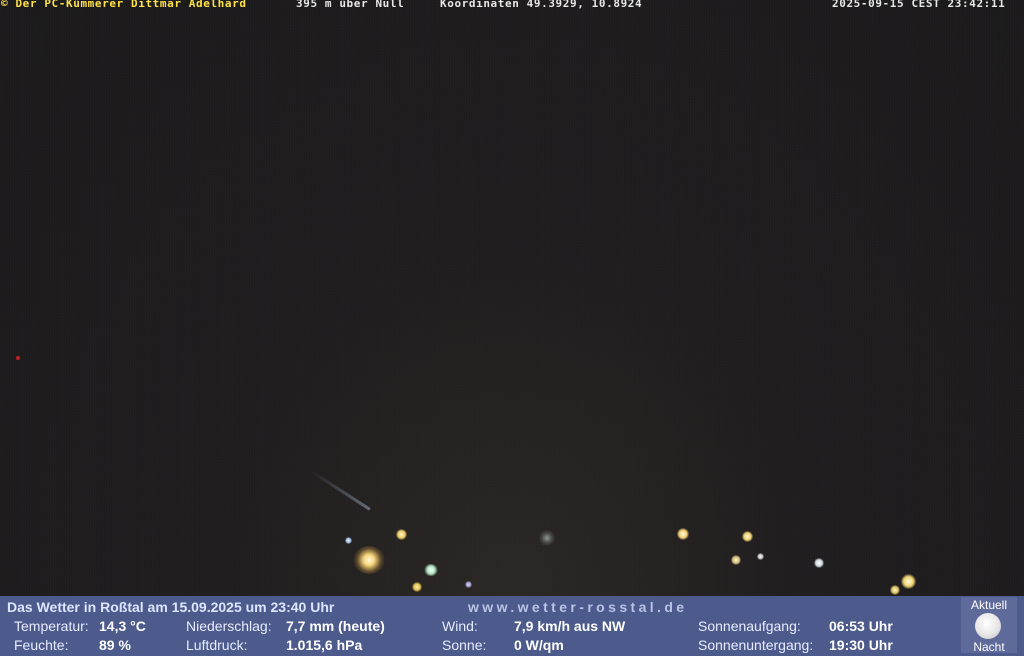  What do you see at coordinates (539, 645) in the screenshot?
I see `sun-value: 0 W/qm` at bounding box center [539, 645].